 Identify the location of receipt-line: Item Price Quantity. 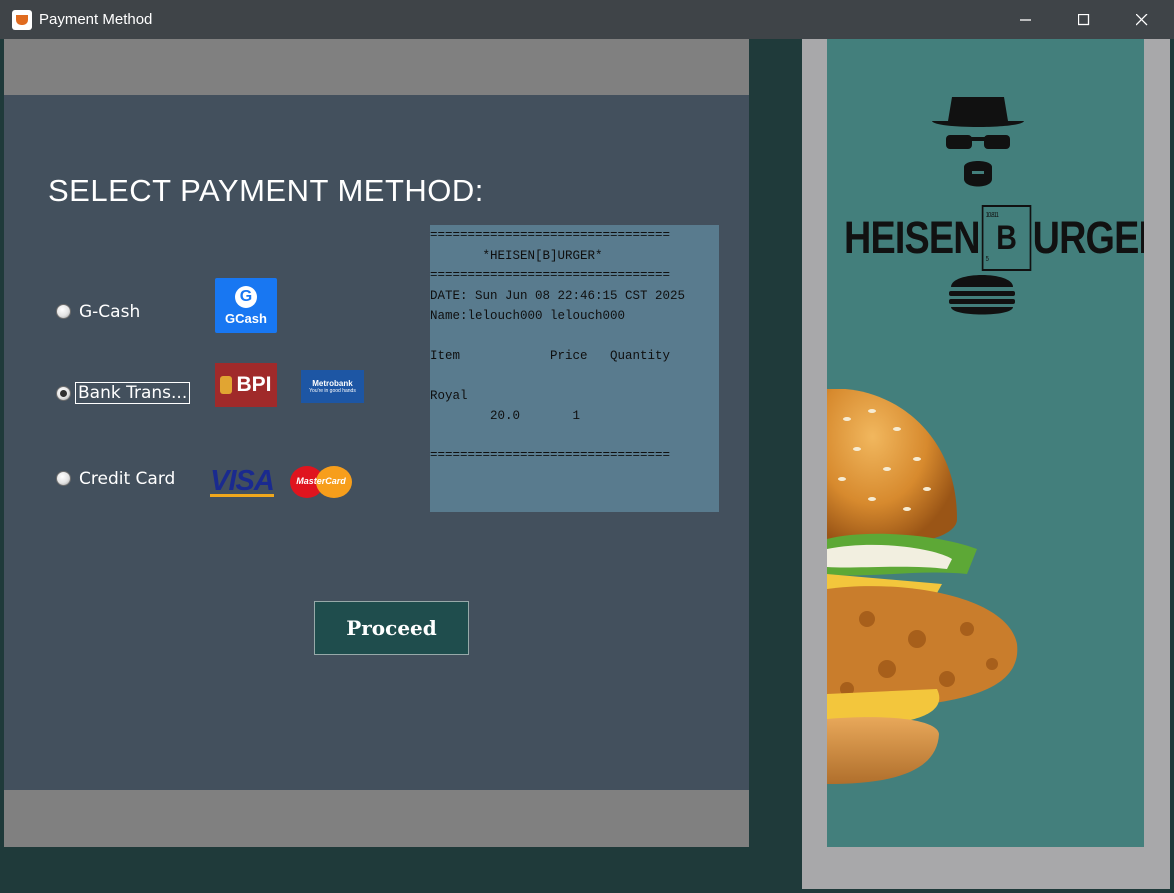
(550, 356).